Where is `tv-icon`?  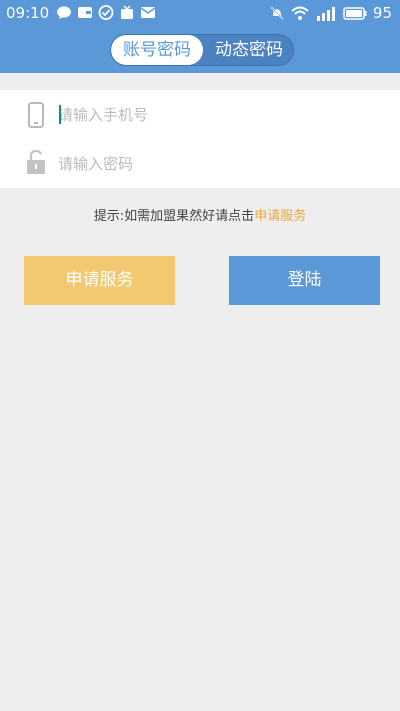
tv-icon is located at coordinates (127, 12).